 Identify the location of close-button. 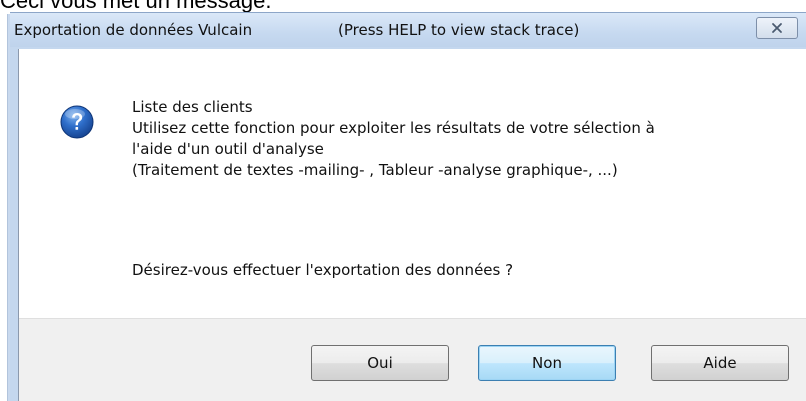
(777, 28).